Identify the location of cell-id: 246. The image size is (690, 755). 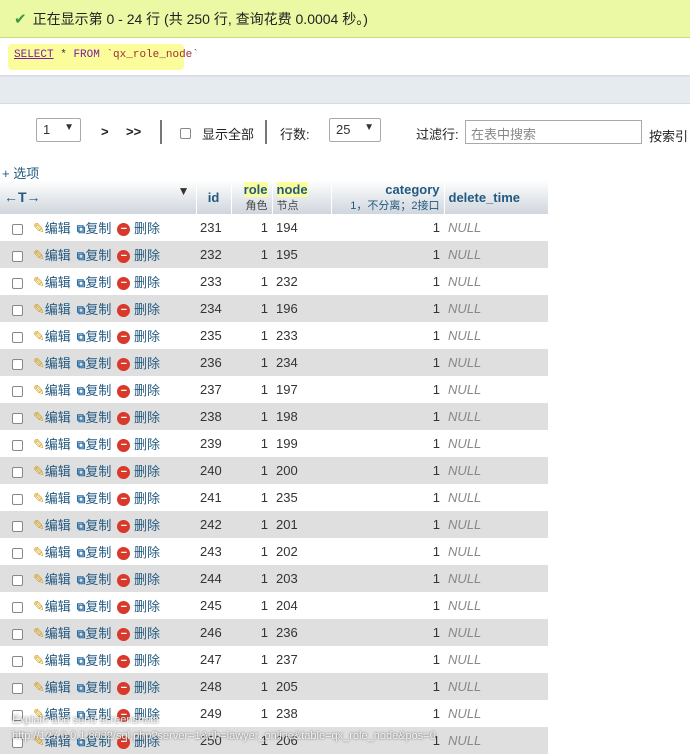
(213, 632).